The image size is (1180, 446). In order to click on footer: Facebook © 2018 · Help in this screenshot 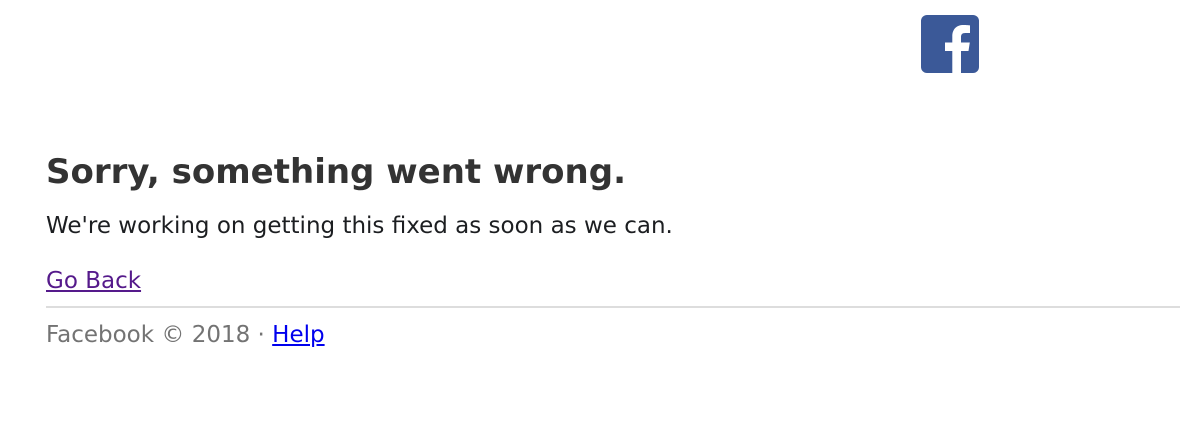, I will do `click(613, 335)`.